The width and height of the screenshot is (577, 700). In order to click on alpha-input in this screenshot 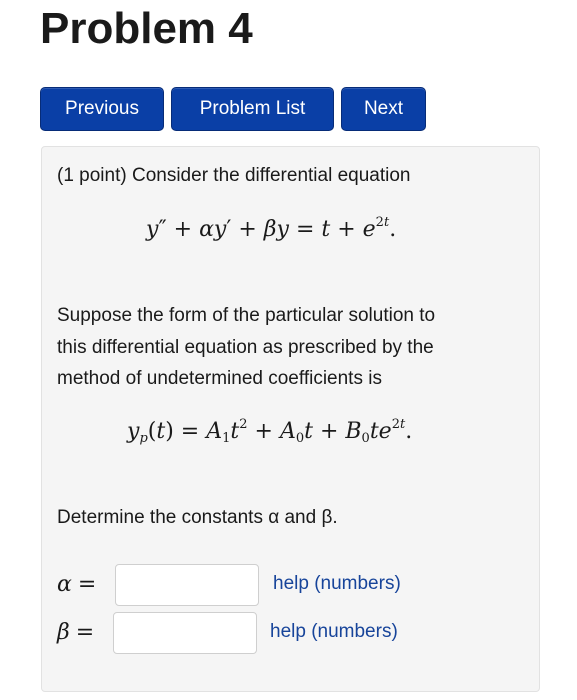, I will do `click(187, 585)`.